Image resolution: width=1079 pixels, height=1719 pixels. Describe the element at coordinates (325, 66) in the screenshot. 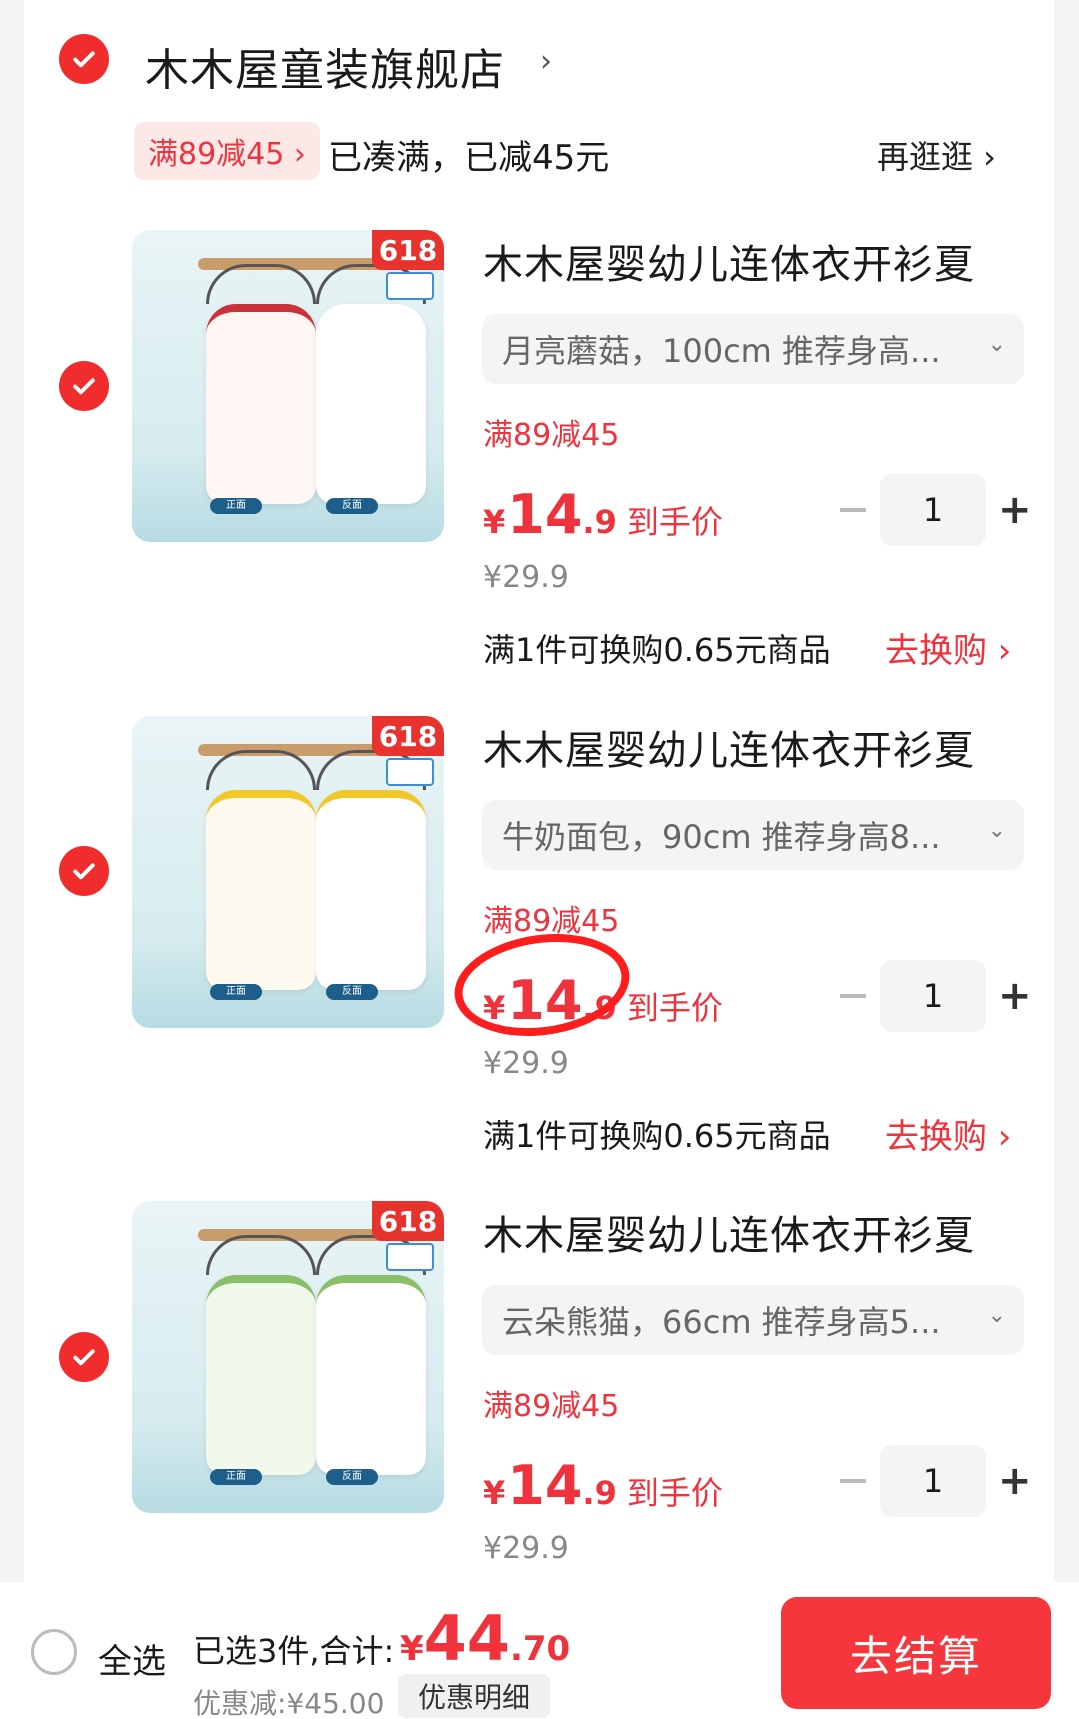

I see `store-name: 木木屋童装旗舰店` at that location.